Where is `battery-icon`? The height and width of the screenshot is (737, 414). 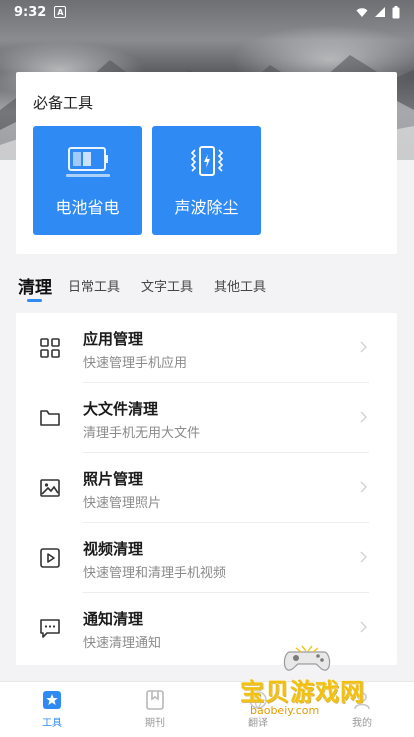 battery-icon is located at coordinates (87, 162).